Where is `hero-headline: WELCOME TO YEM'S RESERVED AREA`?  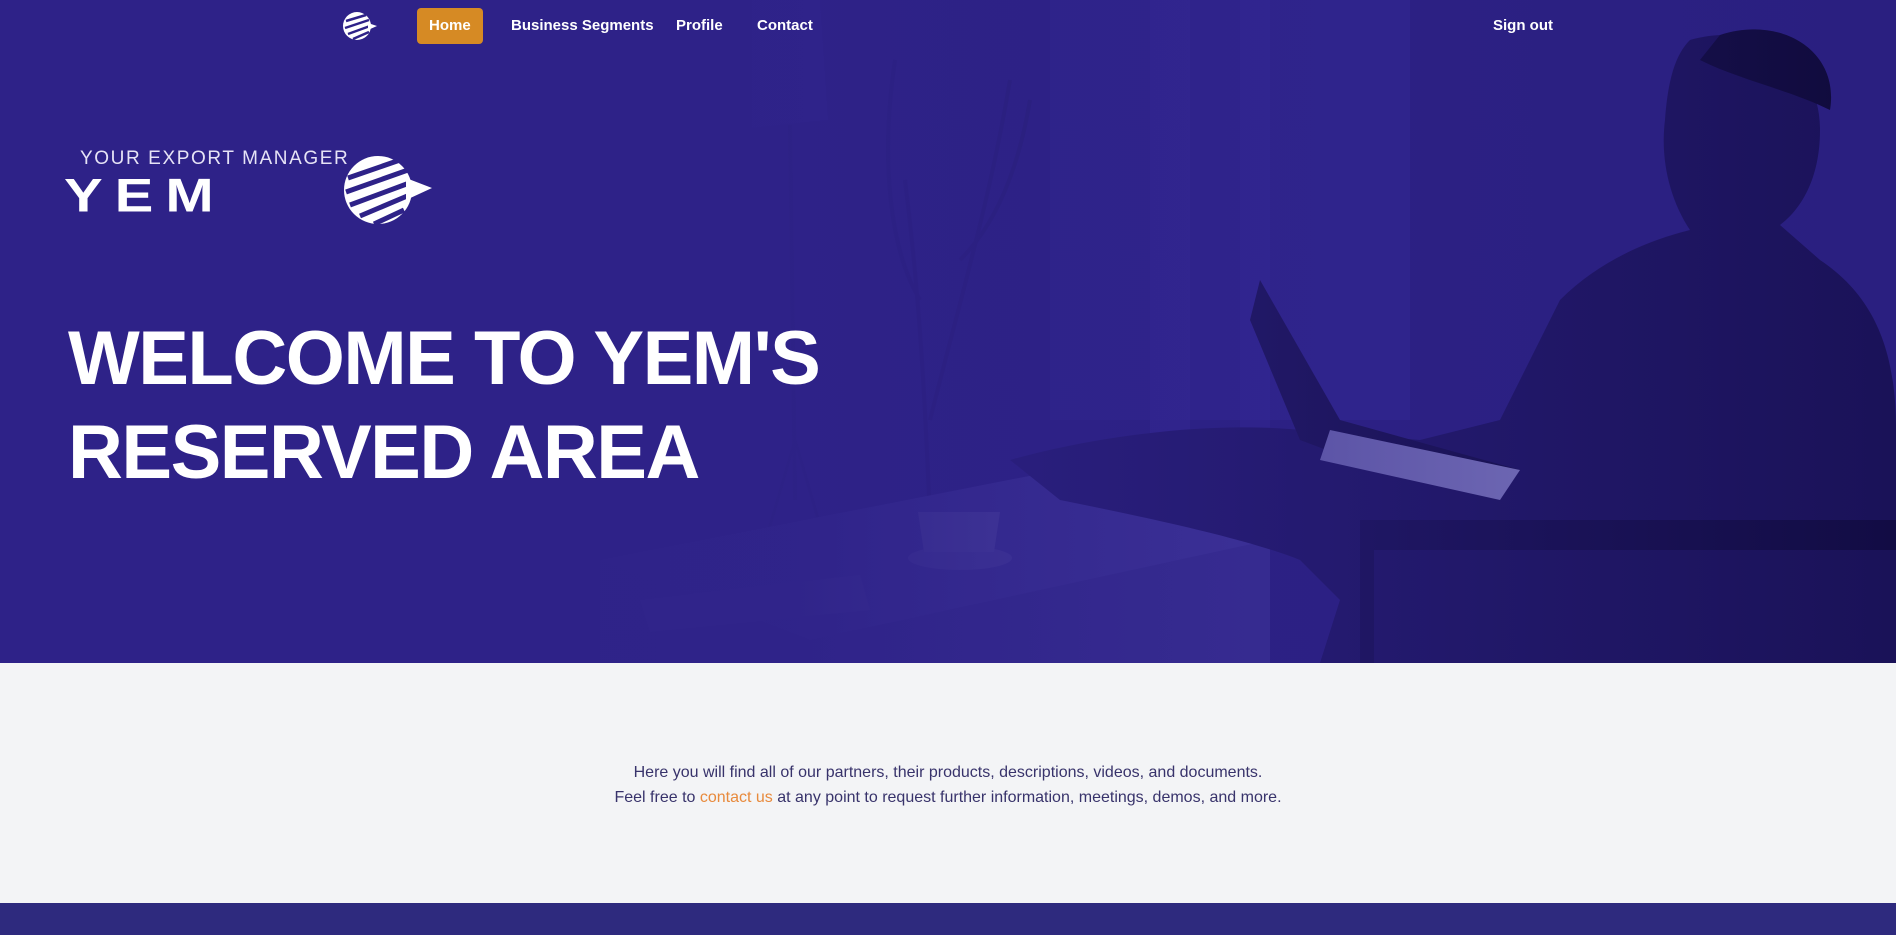 hero-headline: WELCOME TO YEM'S RESERVED AREA is located at coordinates (444, 406).